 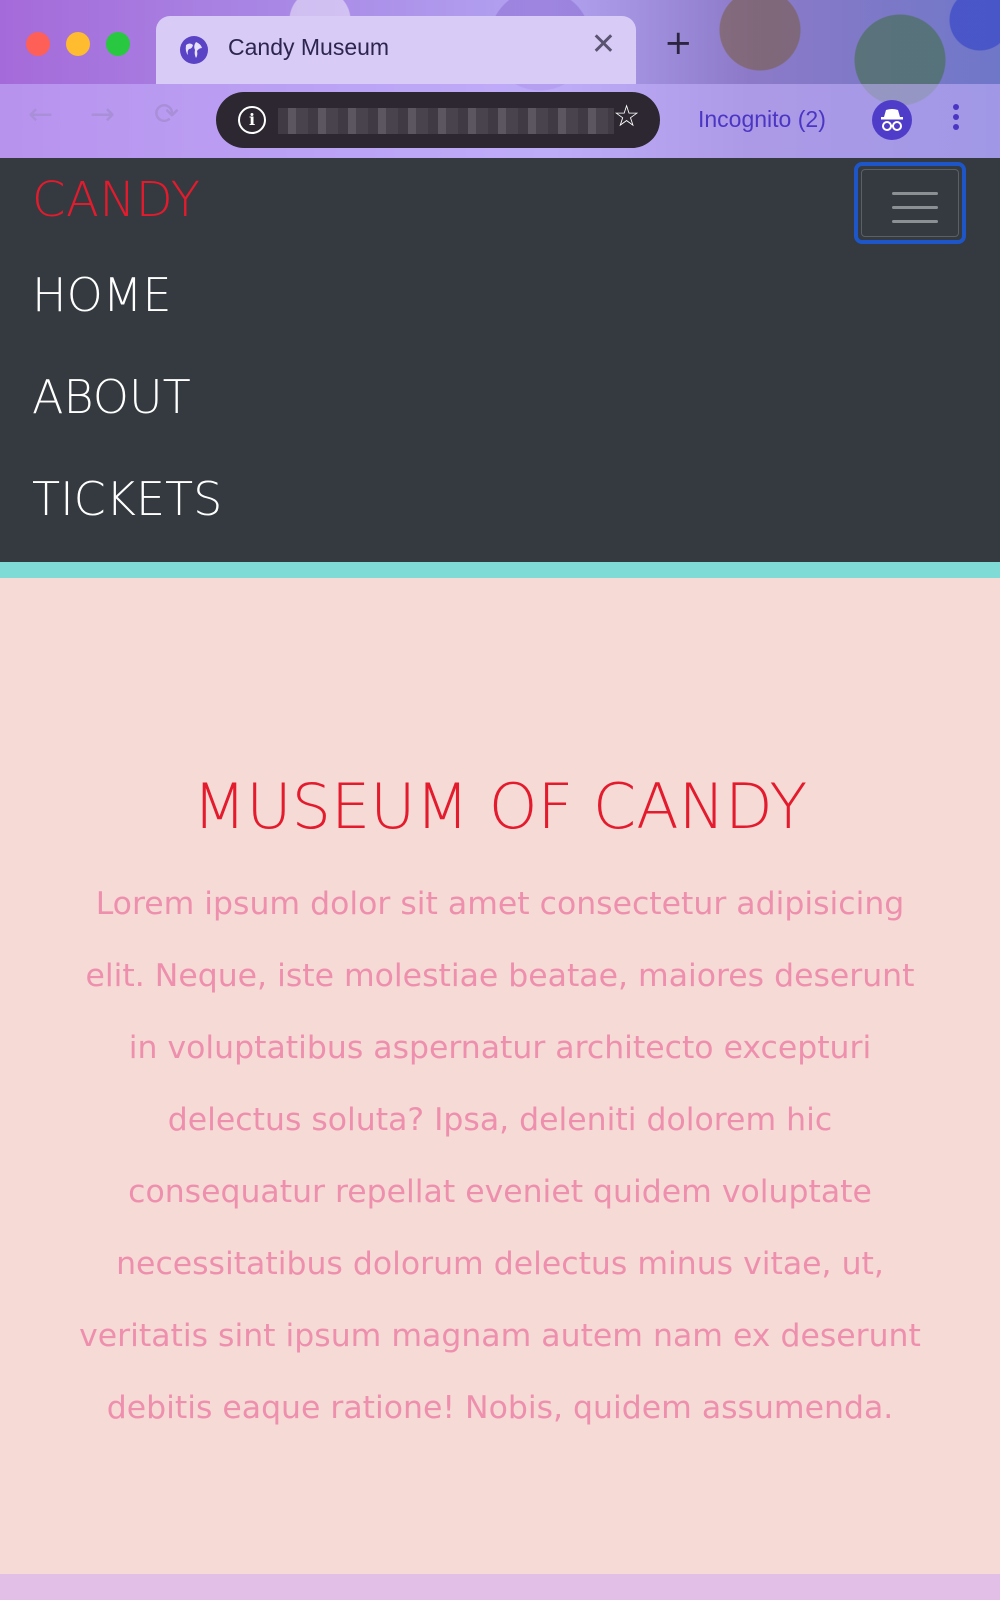 I want to click on navbar-toggler-button, so click(x=910, y=203).